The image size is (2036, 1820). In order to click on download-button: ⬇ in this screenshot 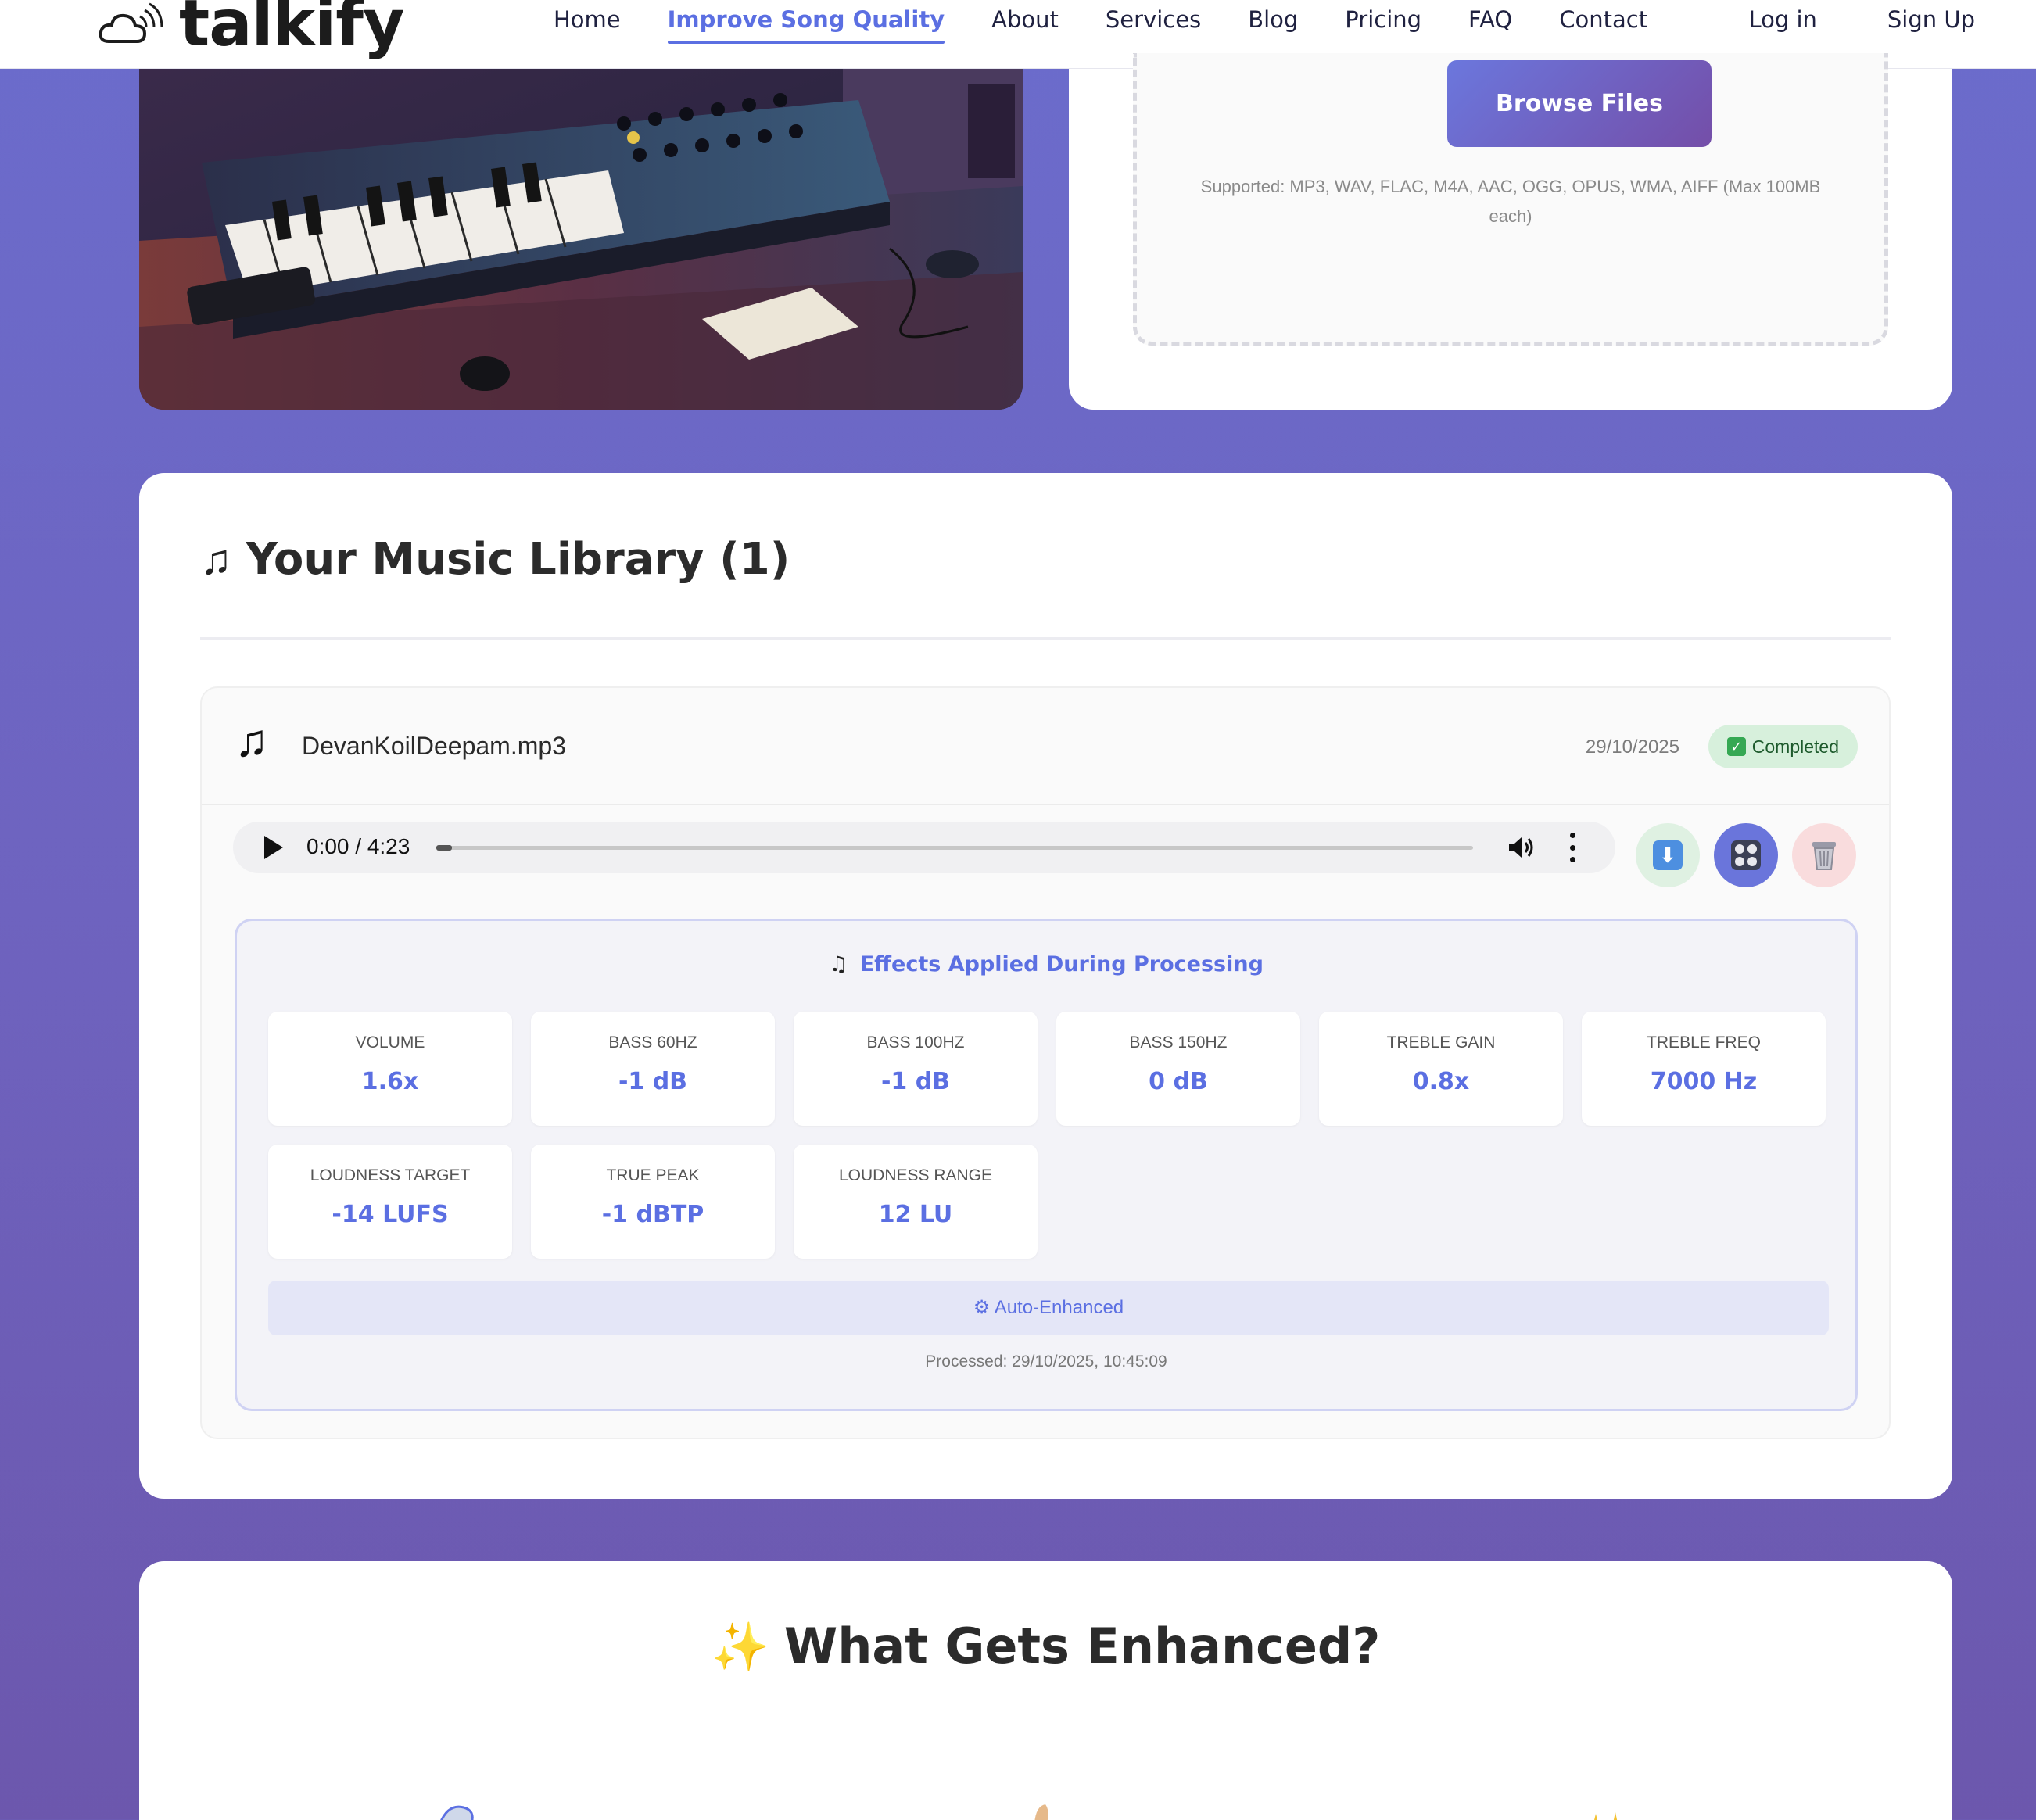, I will do `click(1668, 855)`.